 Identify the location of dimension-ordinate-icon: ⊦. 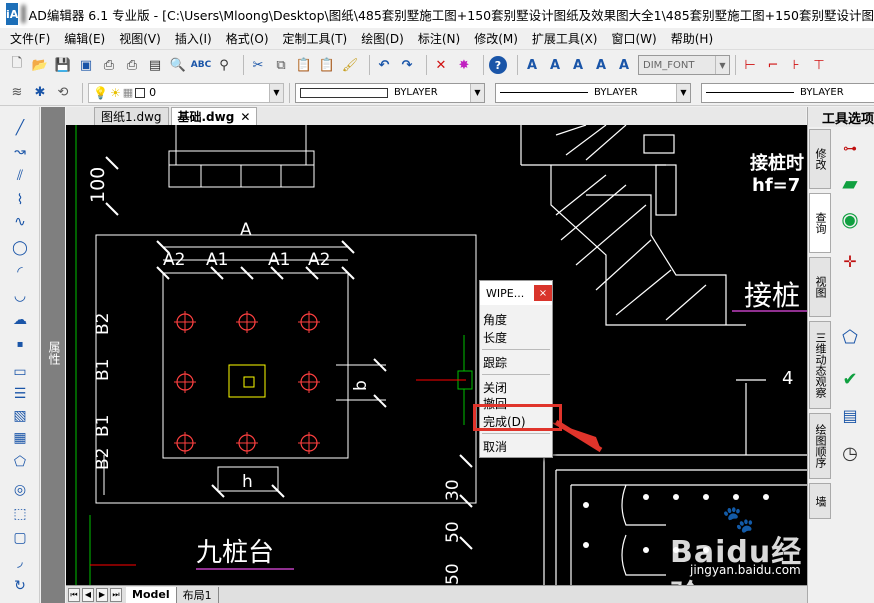
(796, 65).